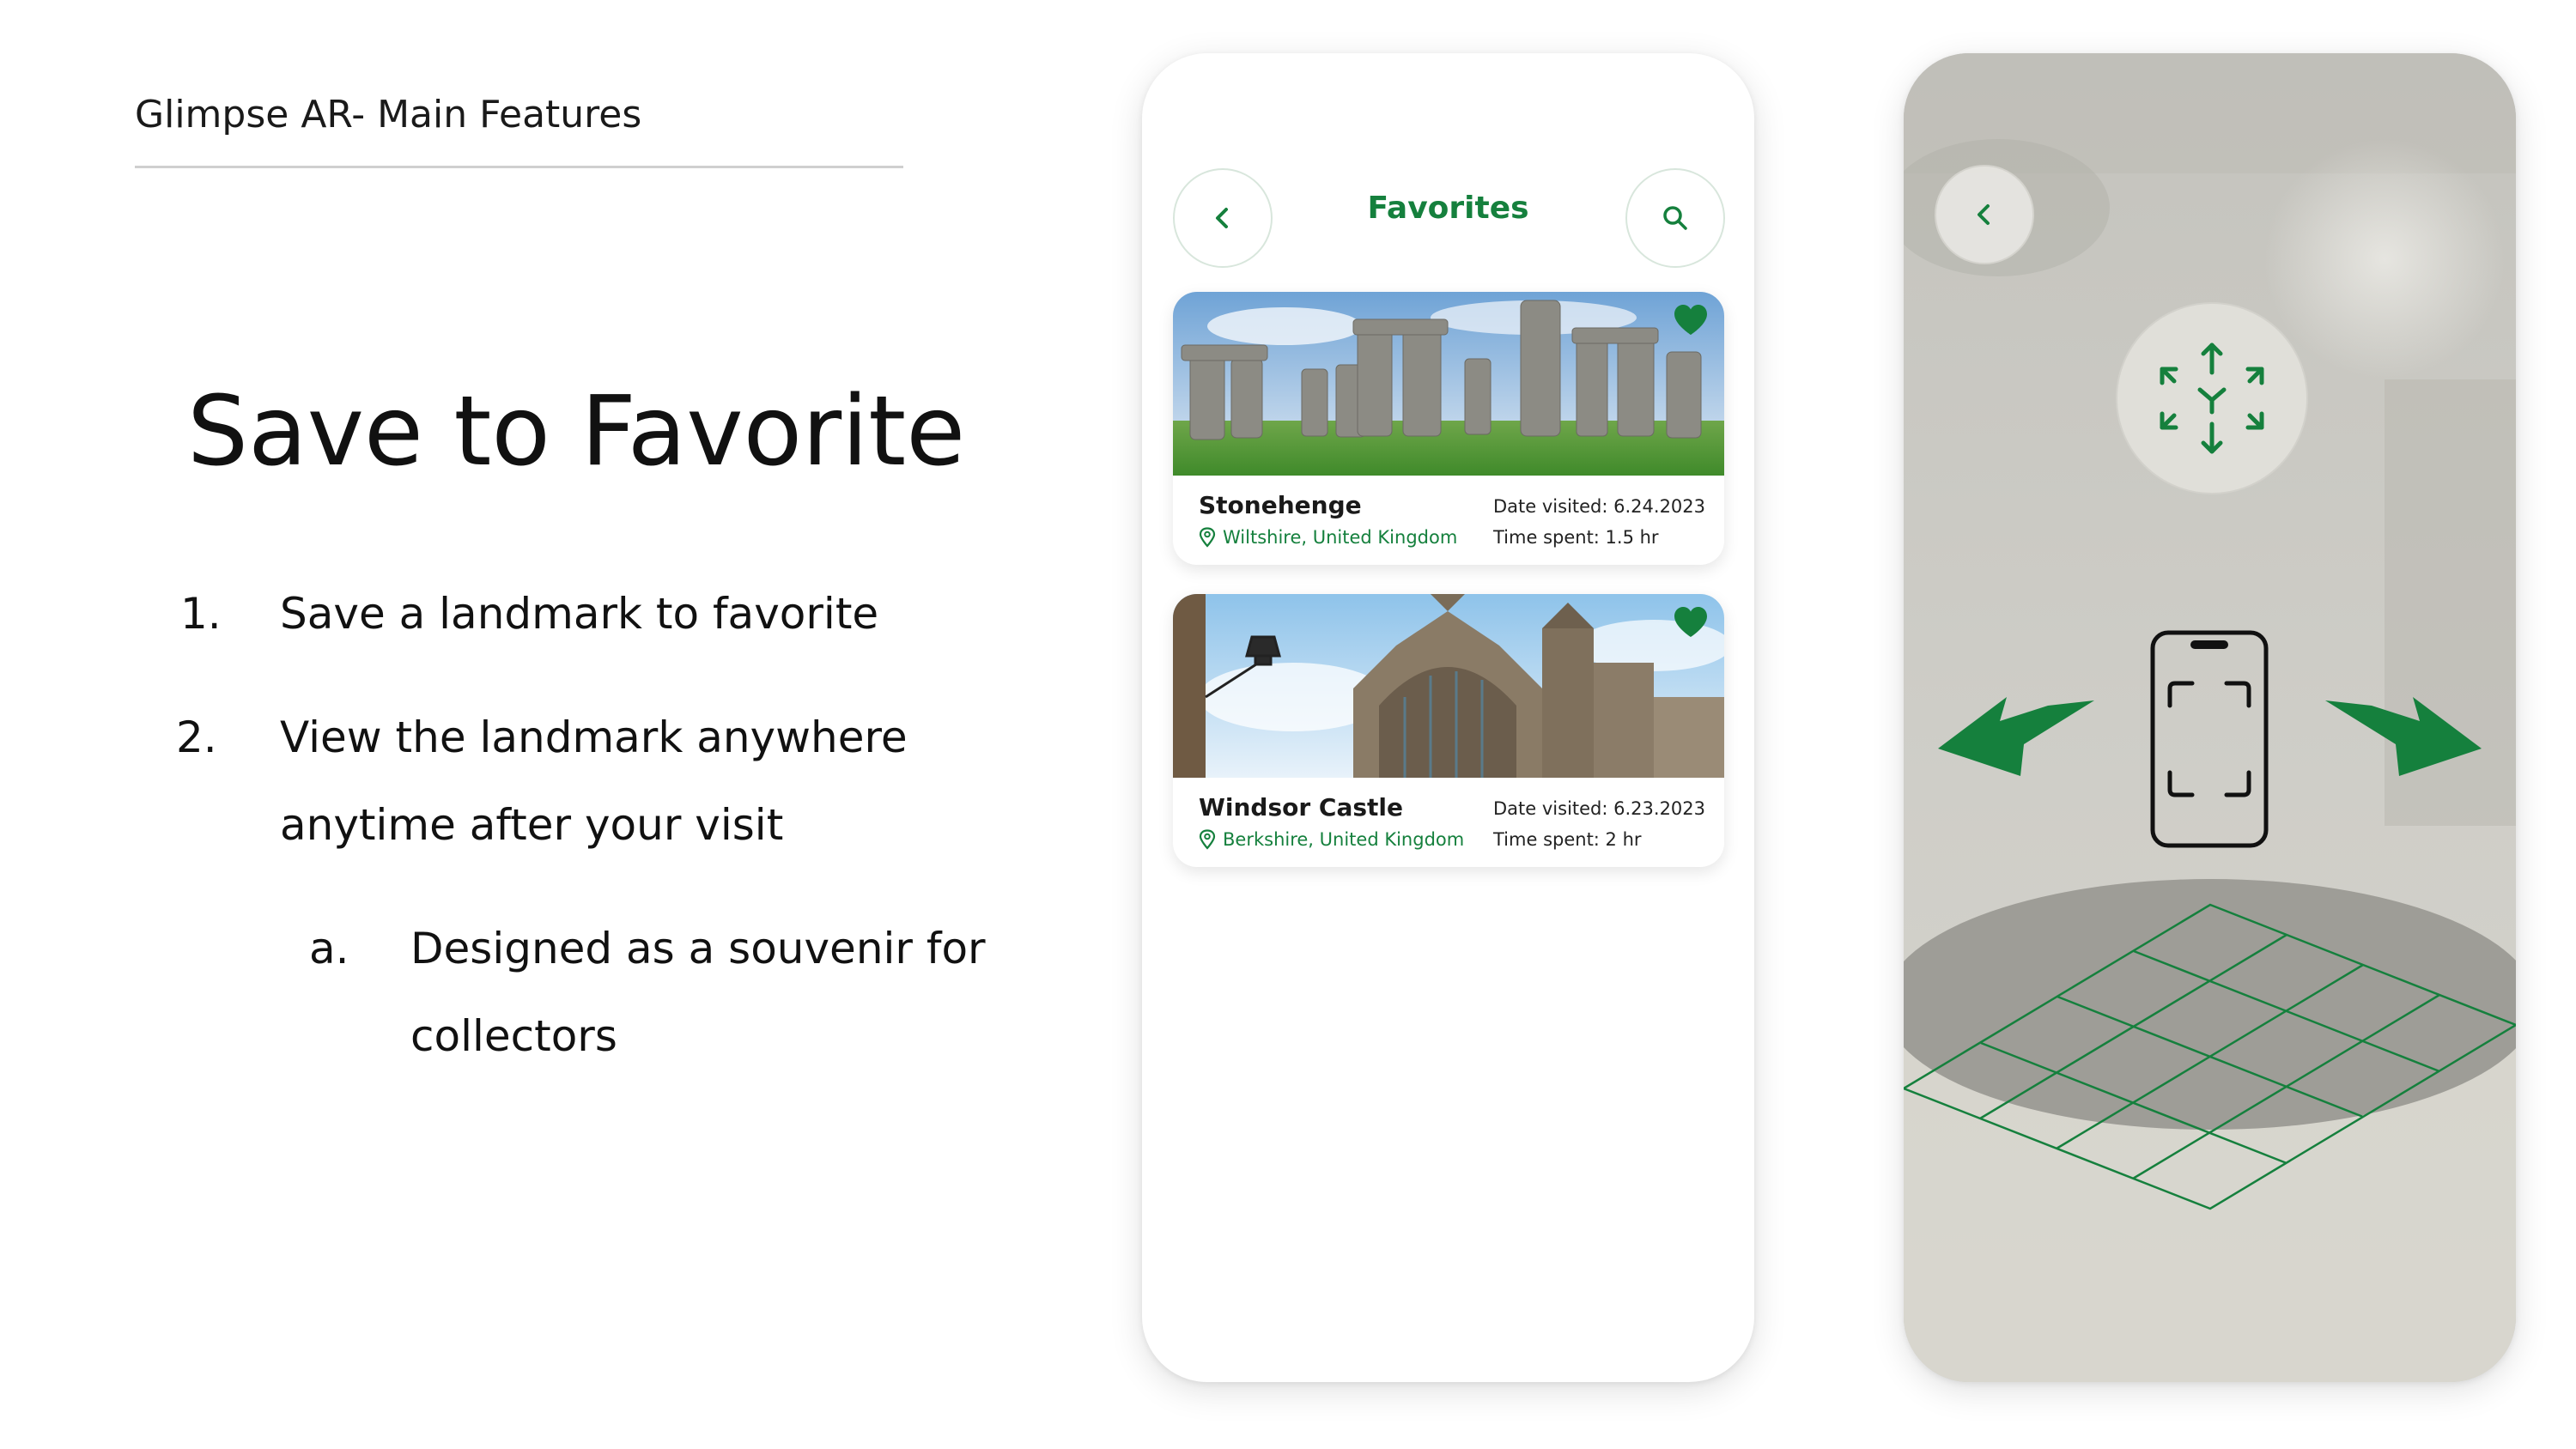 This screenshot has width=2576, height=1449. Describe the element at coordinates (2404, 736) in the screenshot. I see `arrow-right-icon` at that location.